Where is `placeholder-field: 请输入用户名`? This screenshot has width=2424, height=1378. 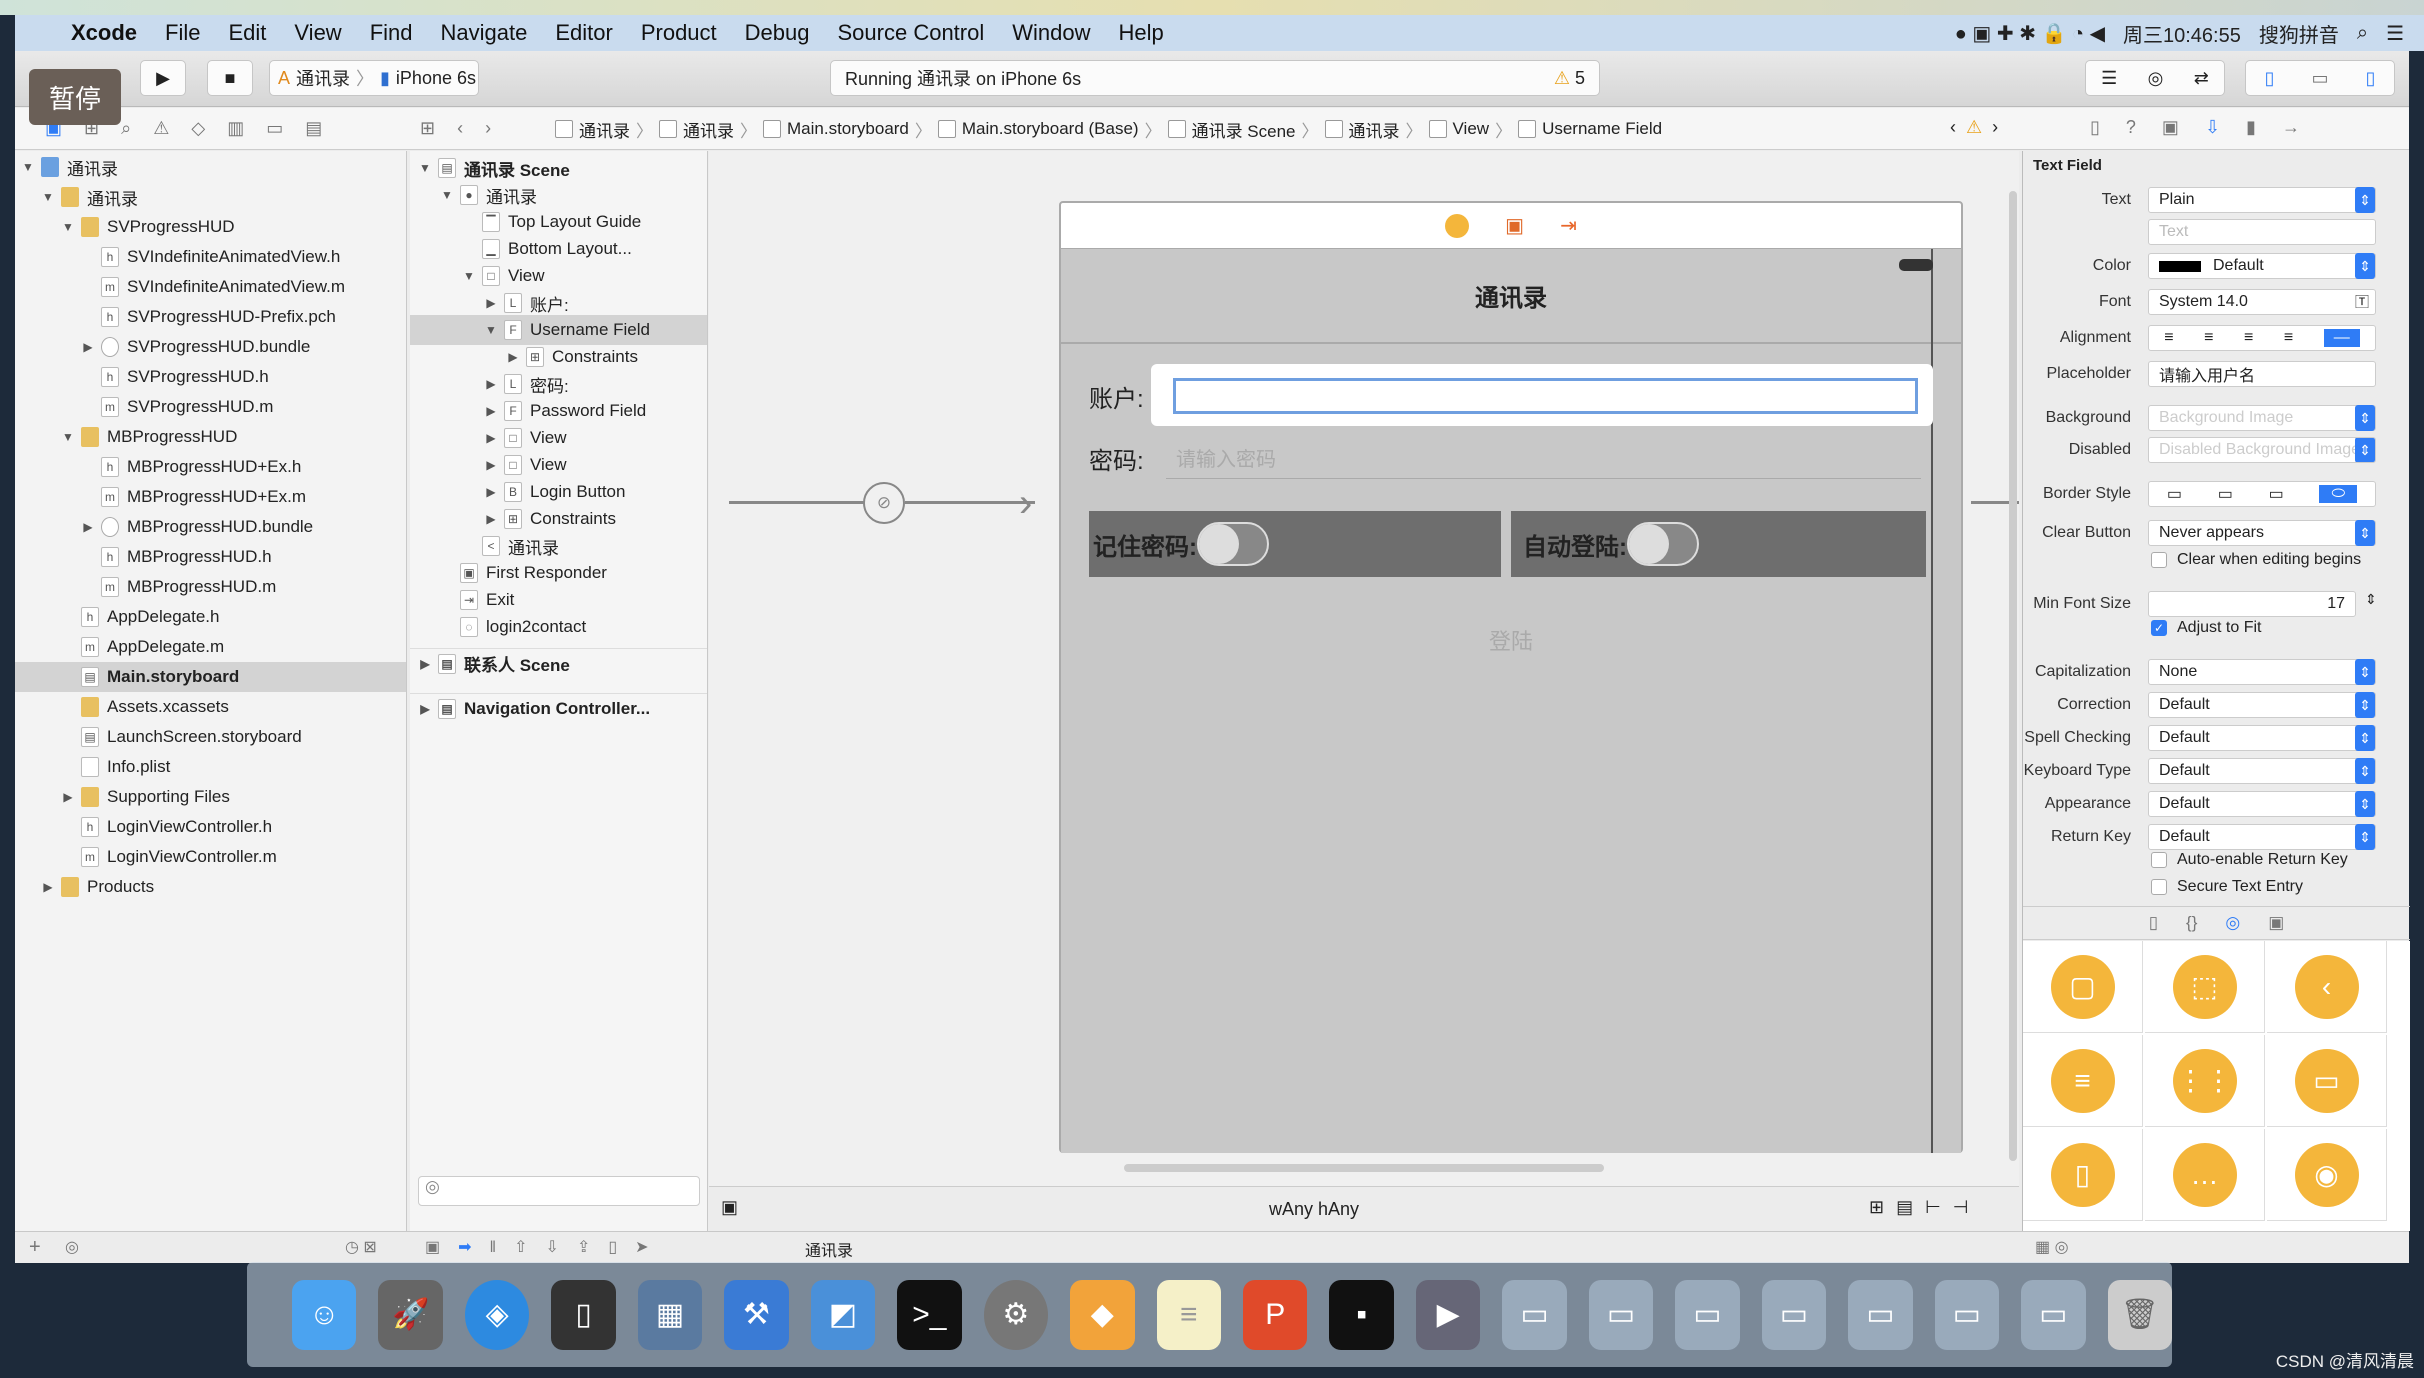
placeholder-field: 请输入用户名 is located at coordinates (2262, 374).